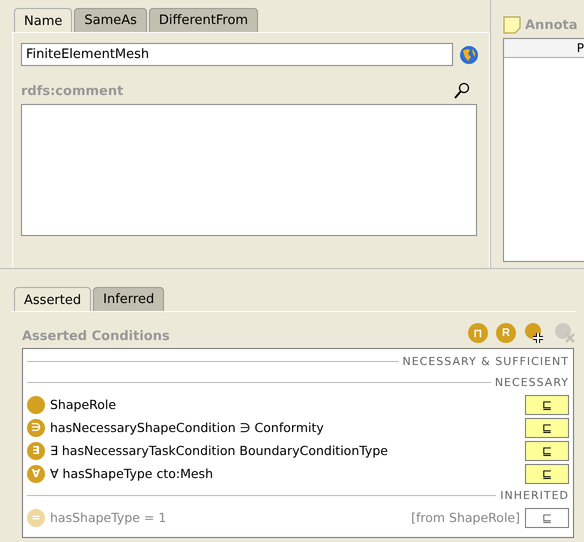 This screenshot has width=584, height=542. I want to click on class-icon, so click(36, 405).